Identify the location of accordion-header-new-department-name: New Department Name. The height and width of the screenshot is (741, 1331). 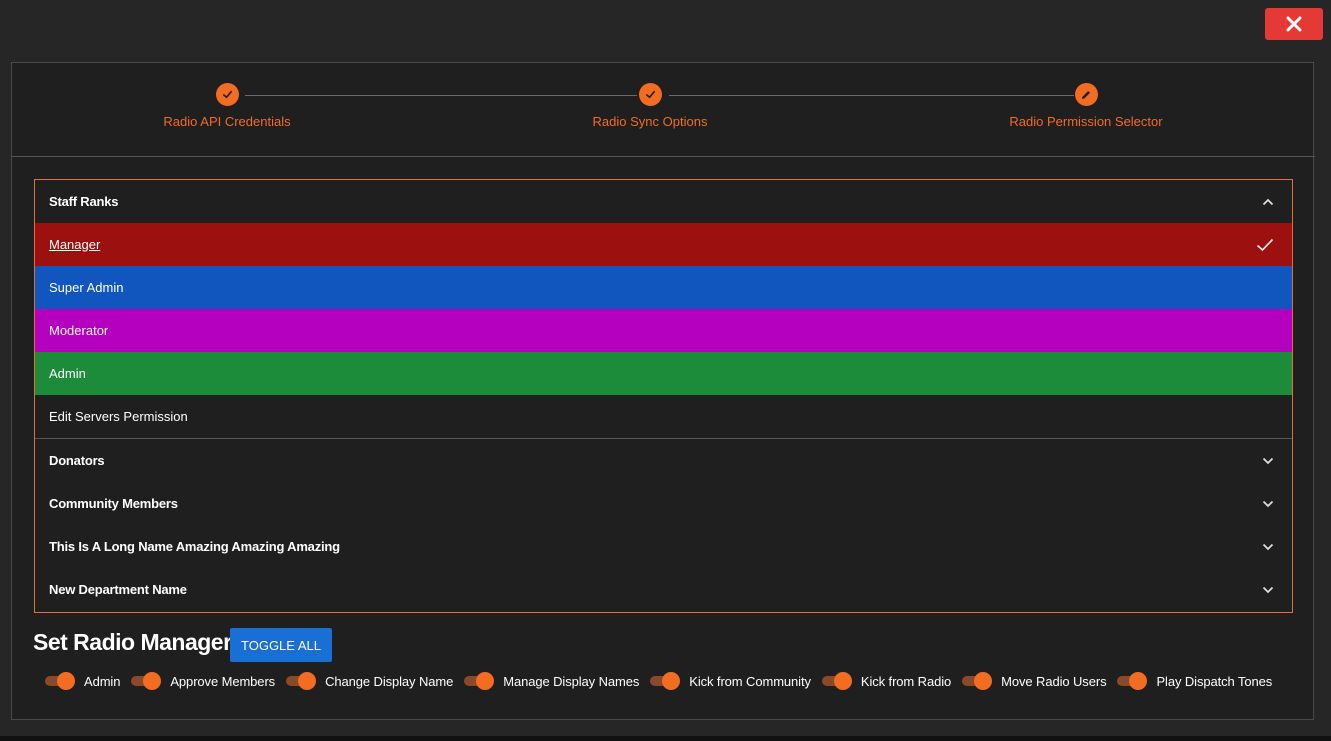
(663, 589).